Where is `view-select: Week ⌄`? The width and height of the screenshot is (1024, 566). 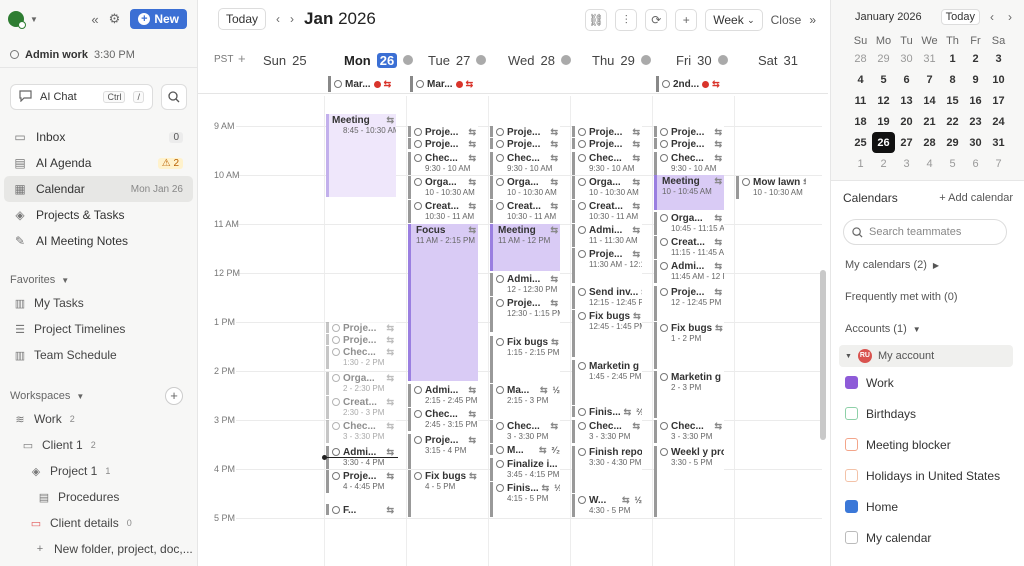 view-select: Week ⌄ is located at coordinates (734, 20).